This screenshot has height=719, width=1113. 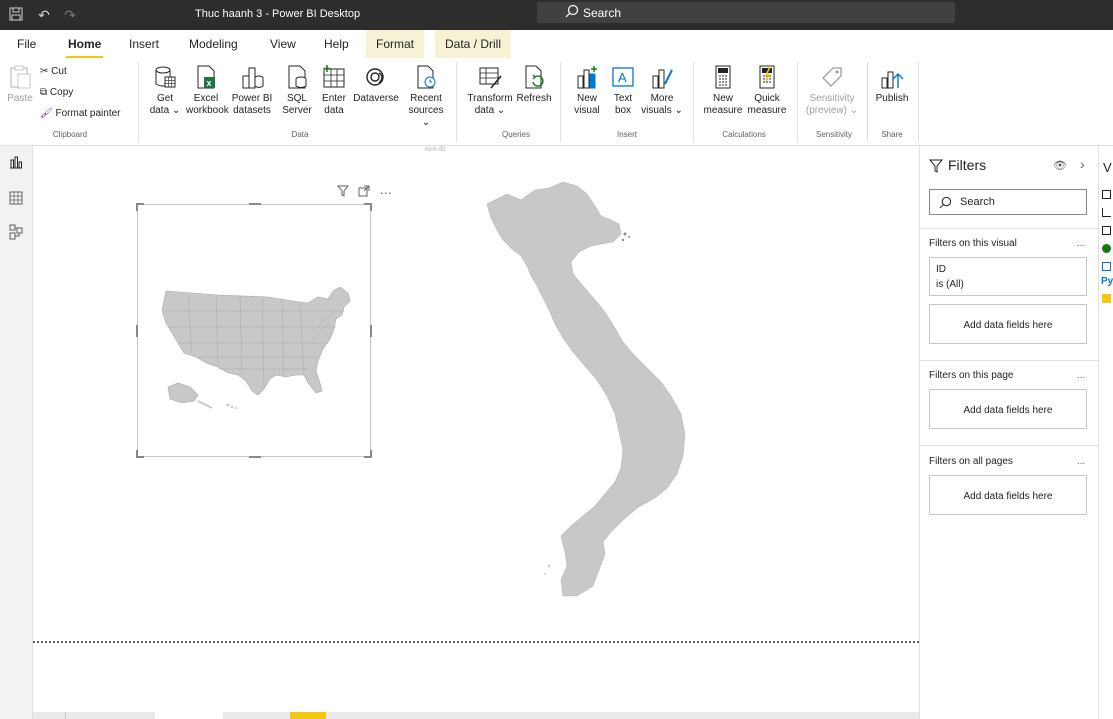 What do you see at coordinates (44, 15) in the screenshot?
I see `undo-icon: ↶` at bounding box center [44, 15].